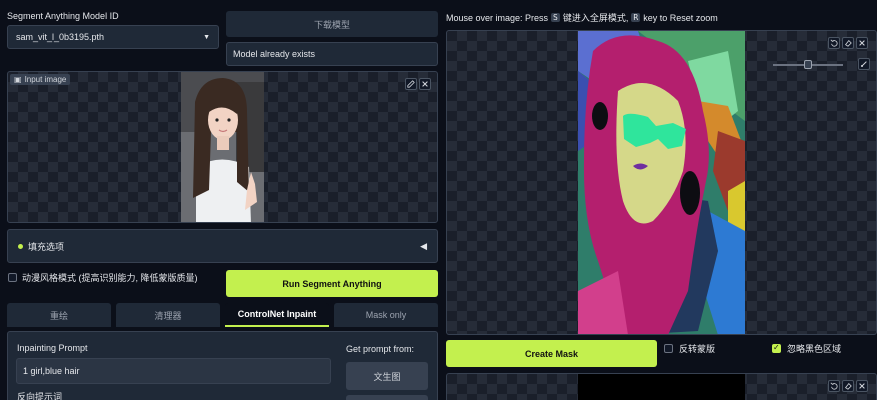 The image size is (877, 400). Describe the element at coordinates (551, 353) in the screenshot. I see `create-mask-button: Create Mask` at that location.